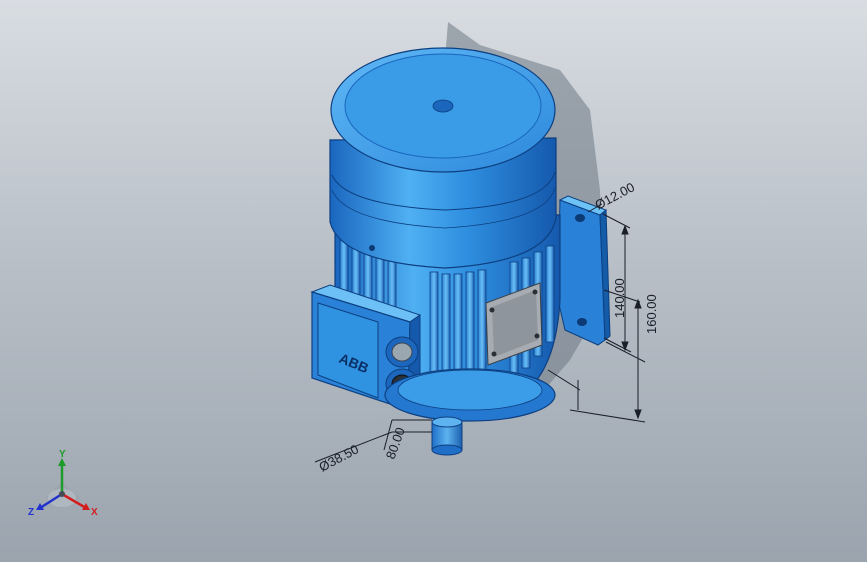 This screenshot has height=562, width=867. I want to click on z-axis-label: Z, so click(31, 512).